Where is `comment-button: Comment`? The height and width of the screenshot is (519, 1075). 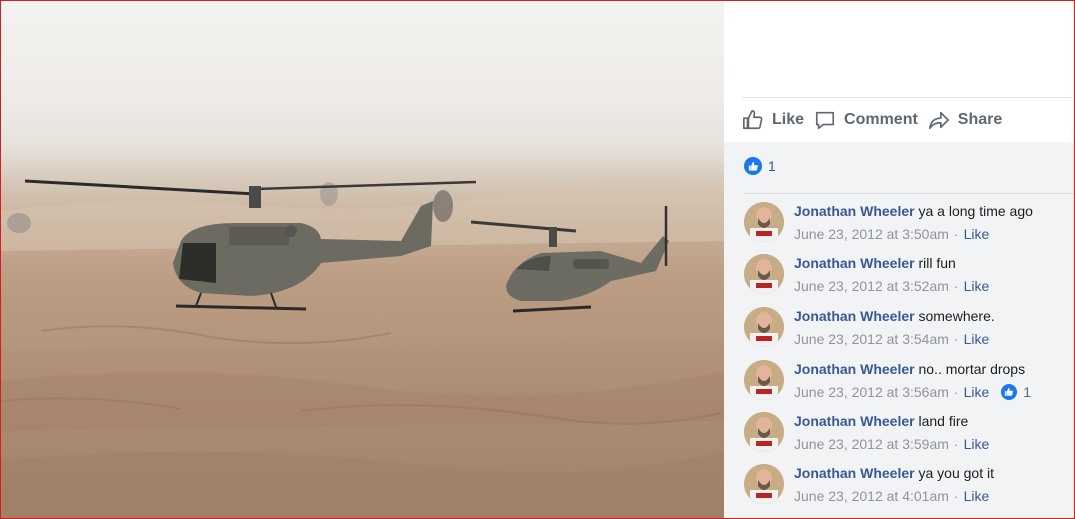 comment-button: Comment is located at coordinates (866, 120).